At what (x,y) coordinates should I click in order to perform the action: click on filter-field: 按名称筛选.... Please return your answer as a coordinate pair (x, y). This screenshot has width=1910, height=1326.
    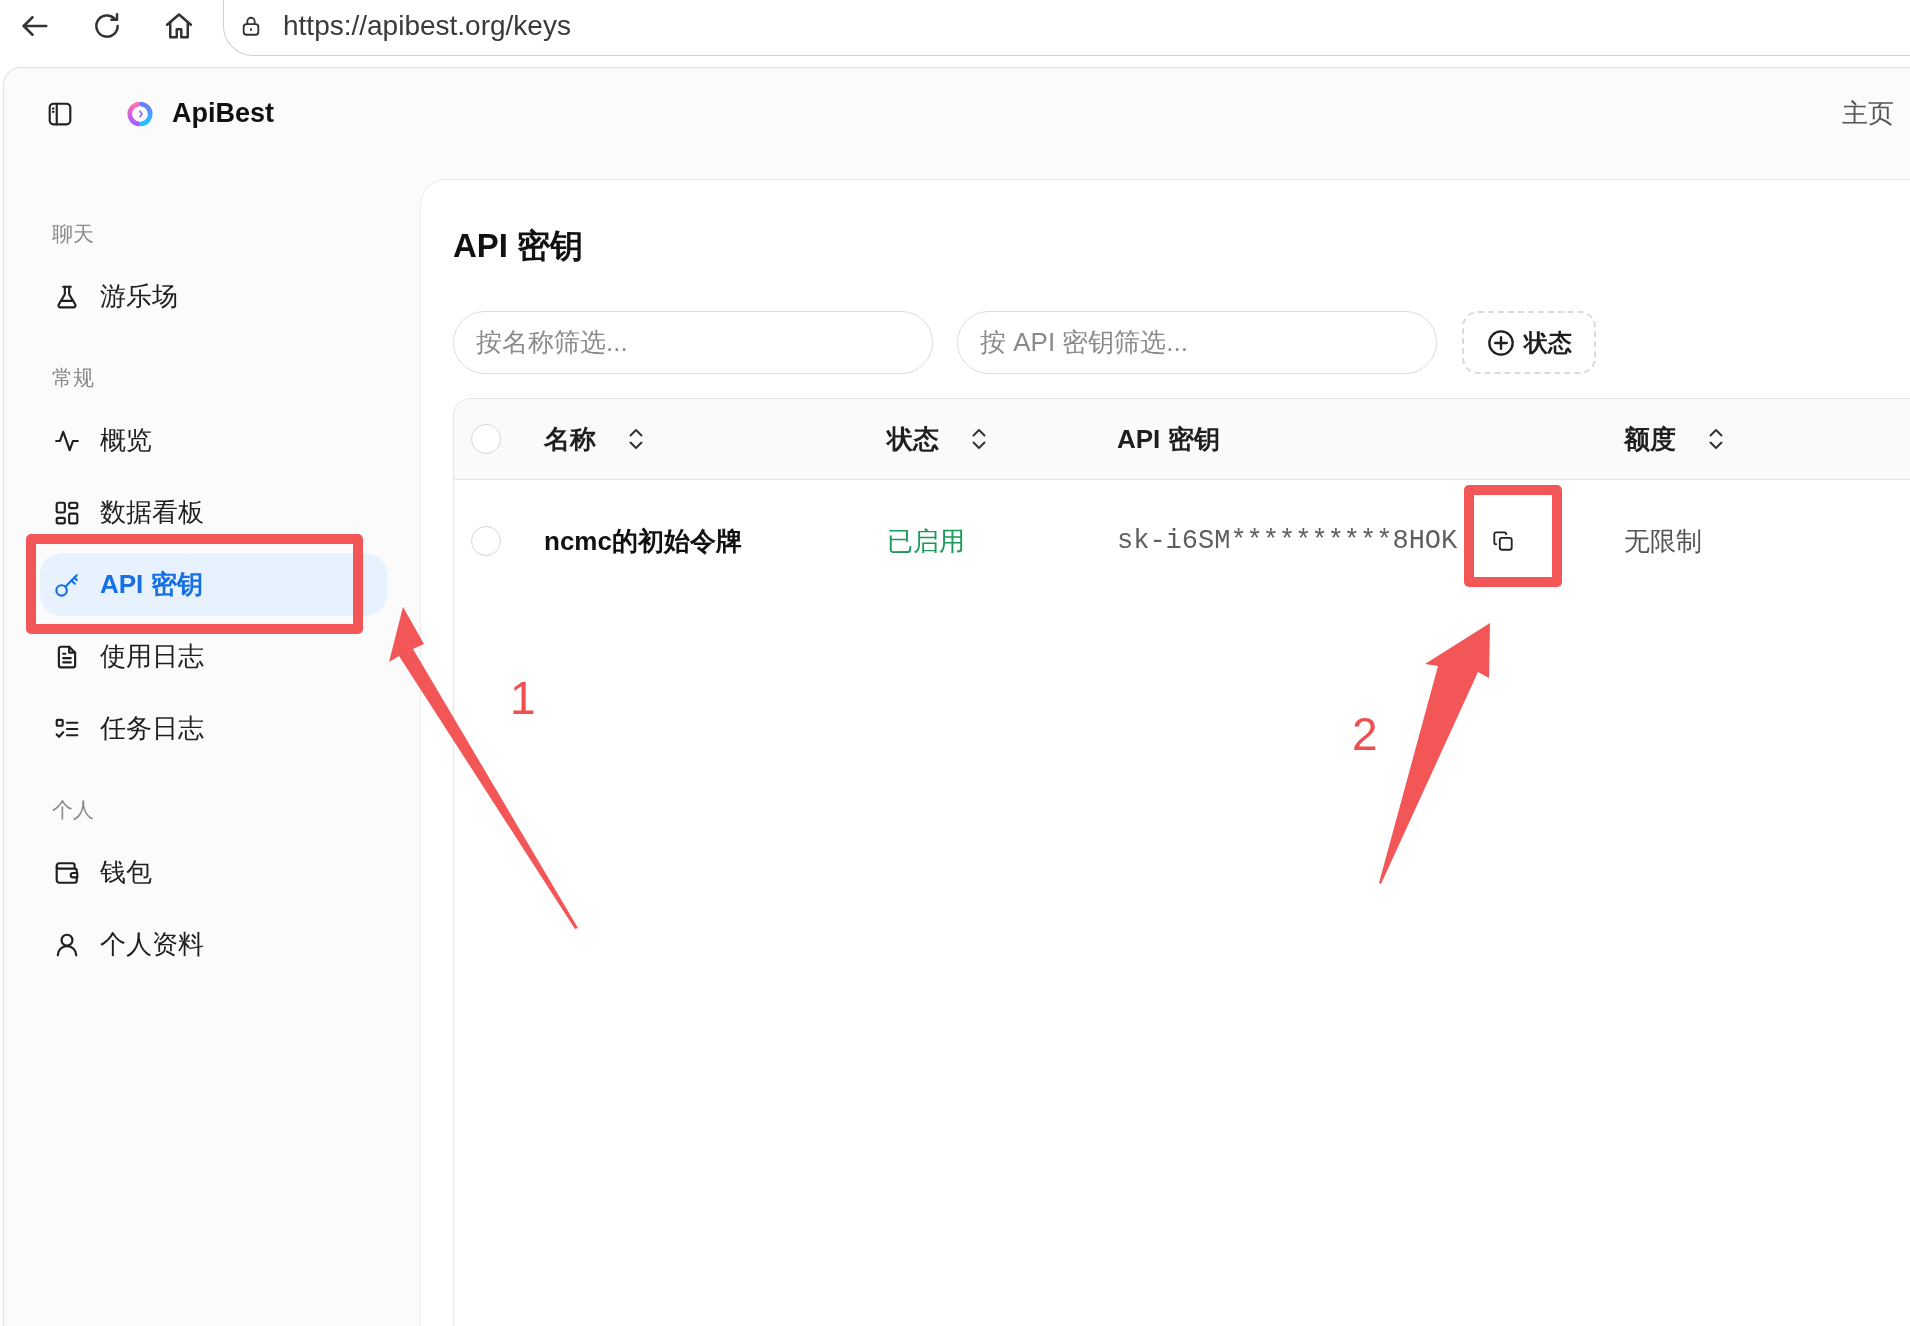
    Looking at the image, I should click on (693, 342).